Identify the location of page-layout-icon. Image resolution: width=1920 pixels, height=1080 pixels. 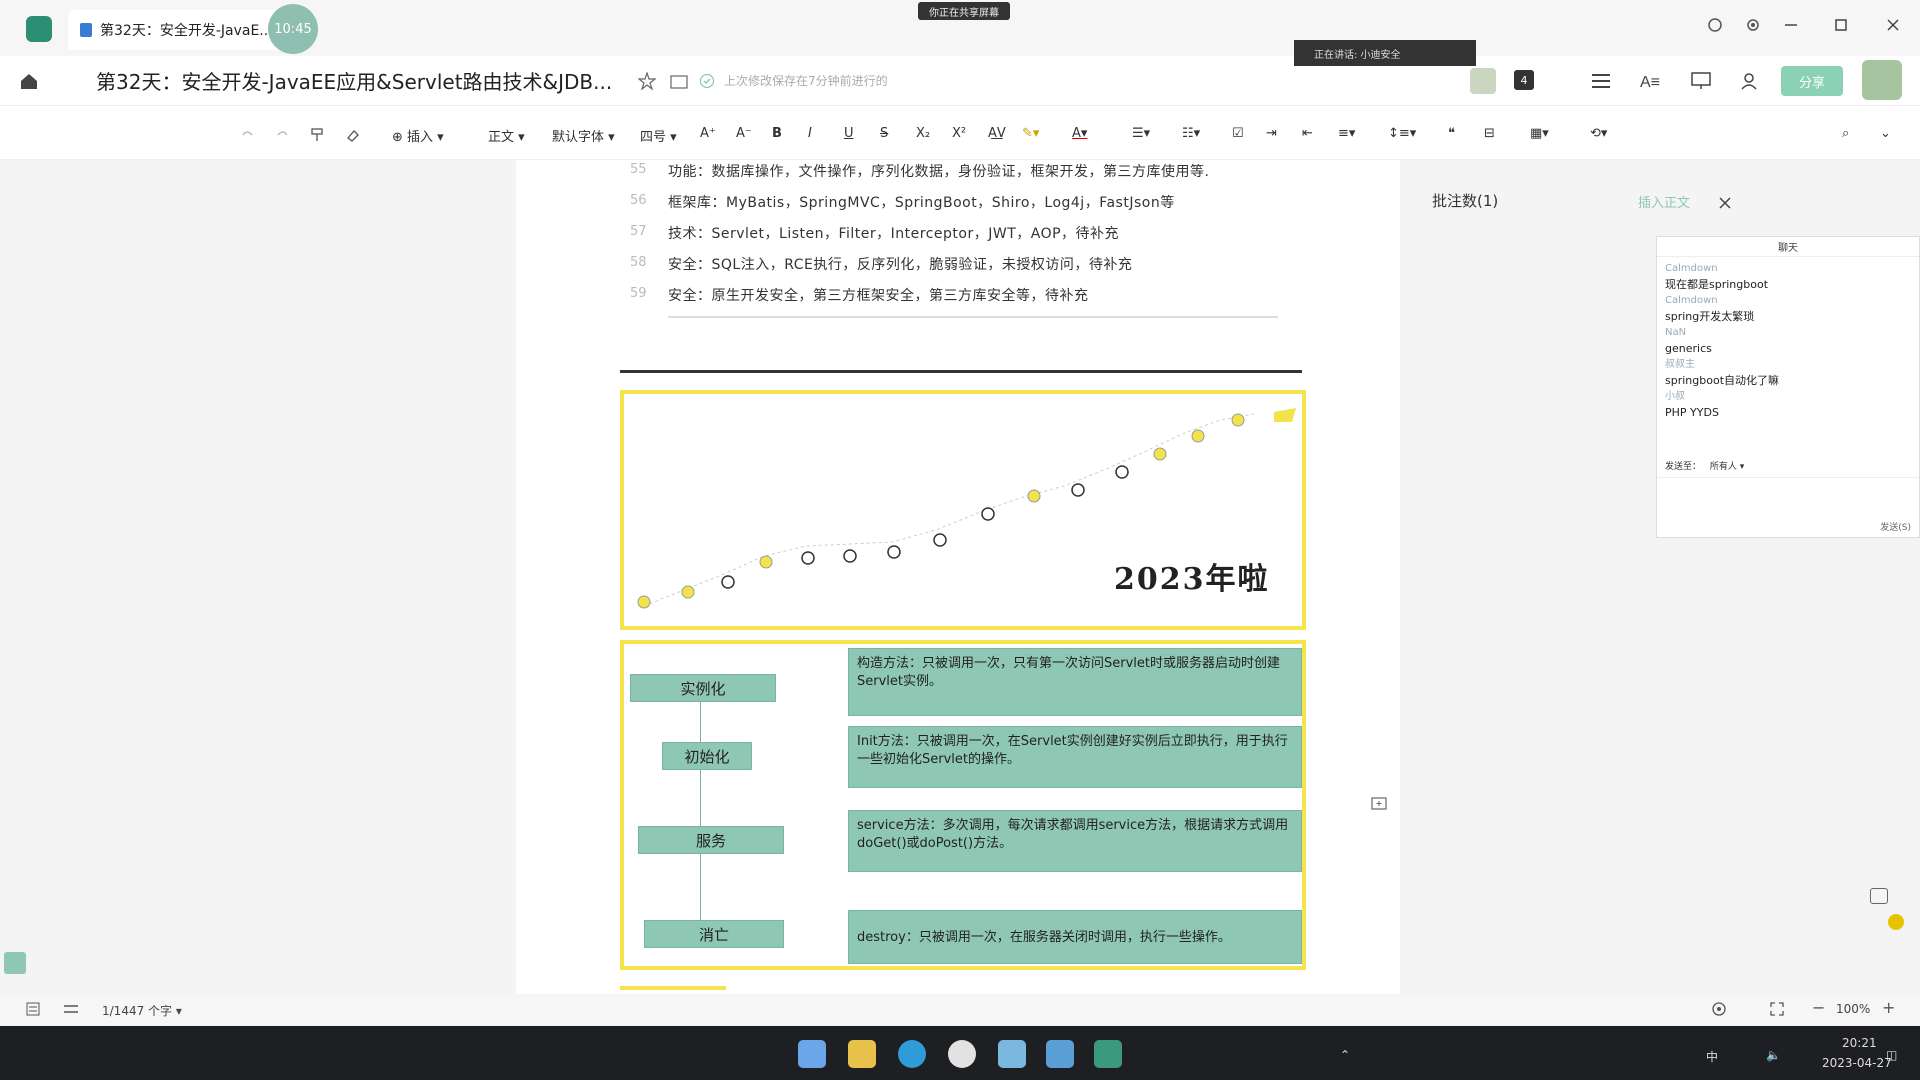
(71, 1009).